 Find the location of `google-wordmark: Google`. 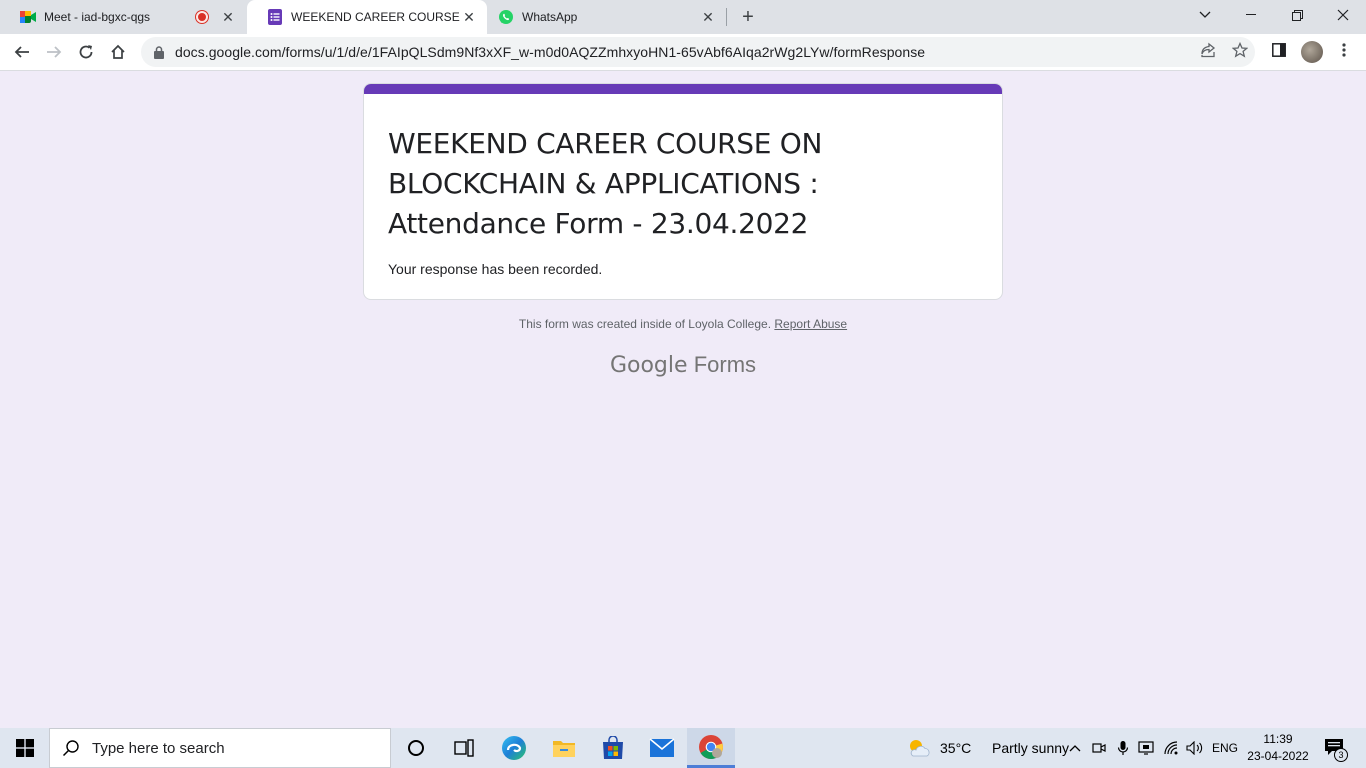

google-wordmark: Google is located at coordinates (648, 365).